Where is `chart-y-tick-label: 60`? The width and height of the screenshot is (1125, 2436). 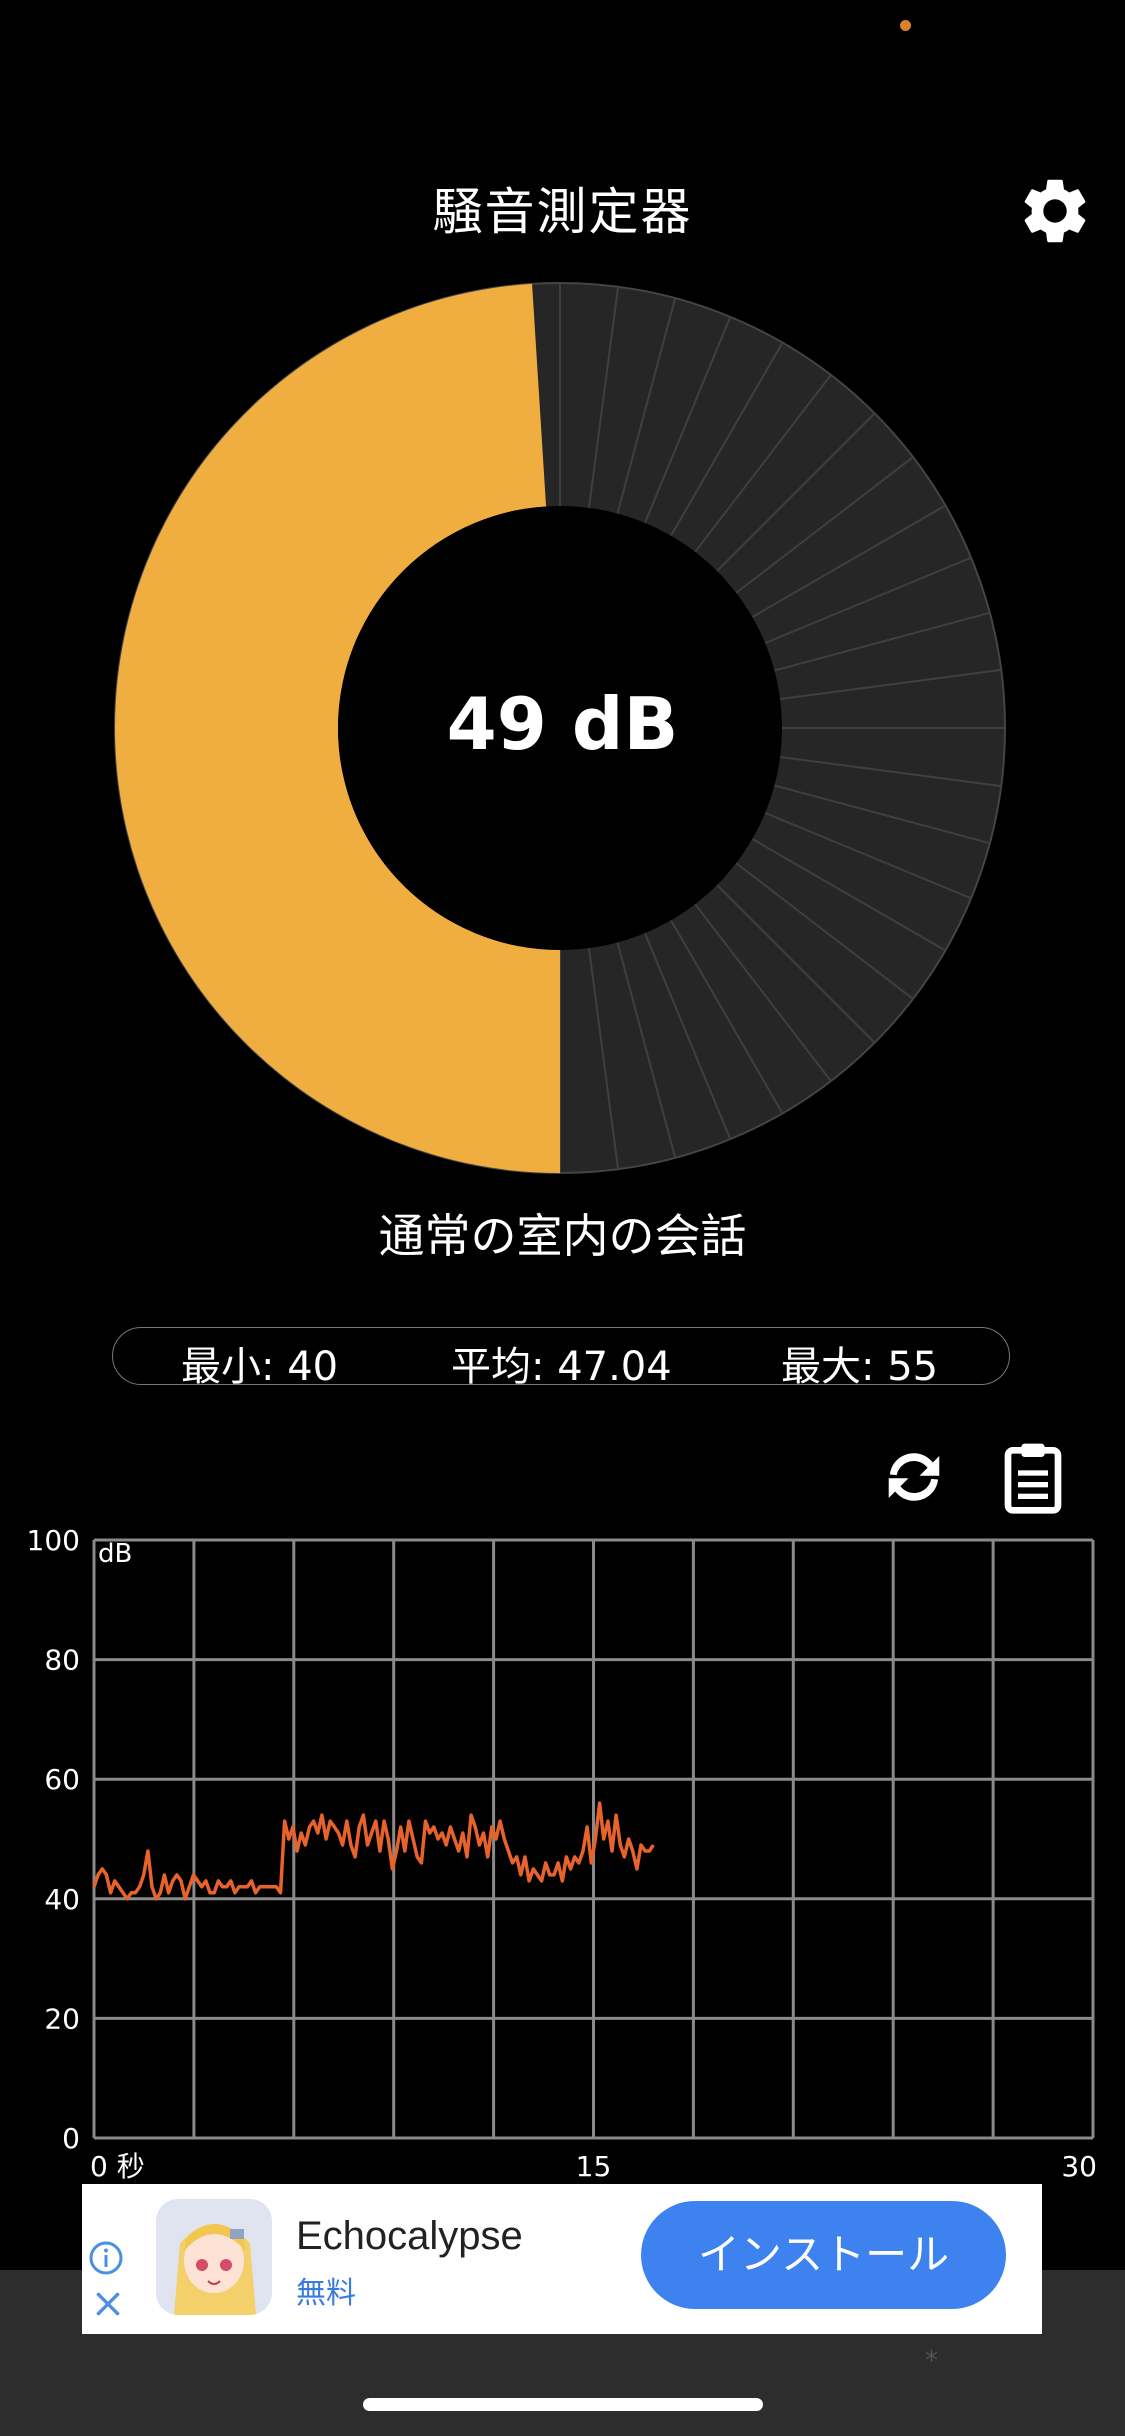 chart-y-tick-label: 60 is located at coordinates (62, 1779).